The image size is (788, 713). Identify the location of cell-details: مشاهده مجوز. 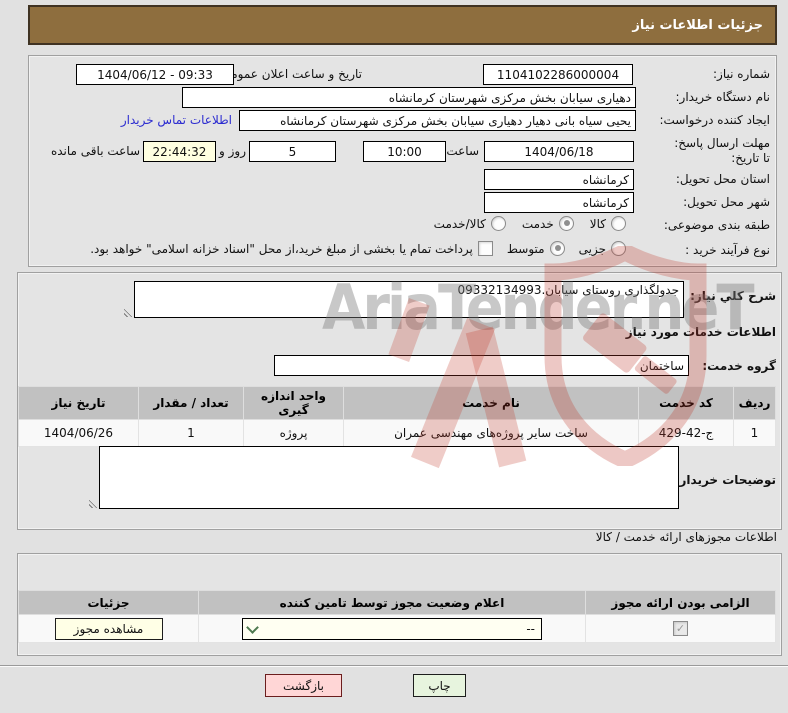
(108, 628).